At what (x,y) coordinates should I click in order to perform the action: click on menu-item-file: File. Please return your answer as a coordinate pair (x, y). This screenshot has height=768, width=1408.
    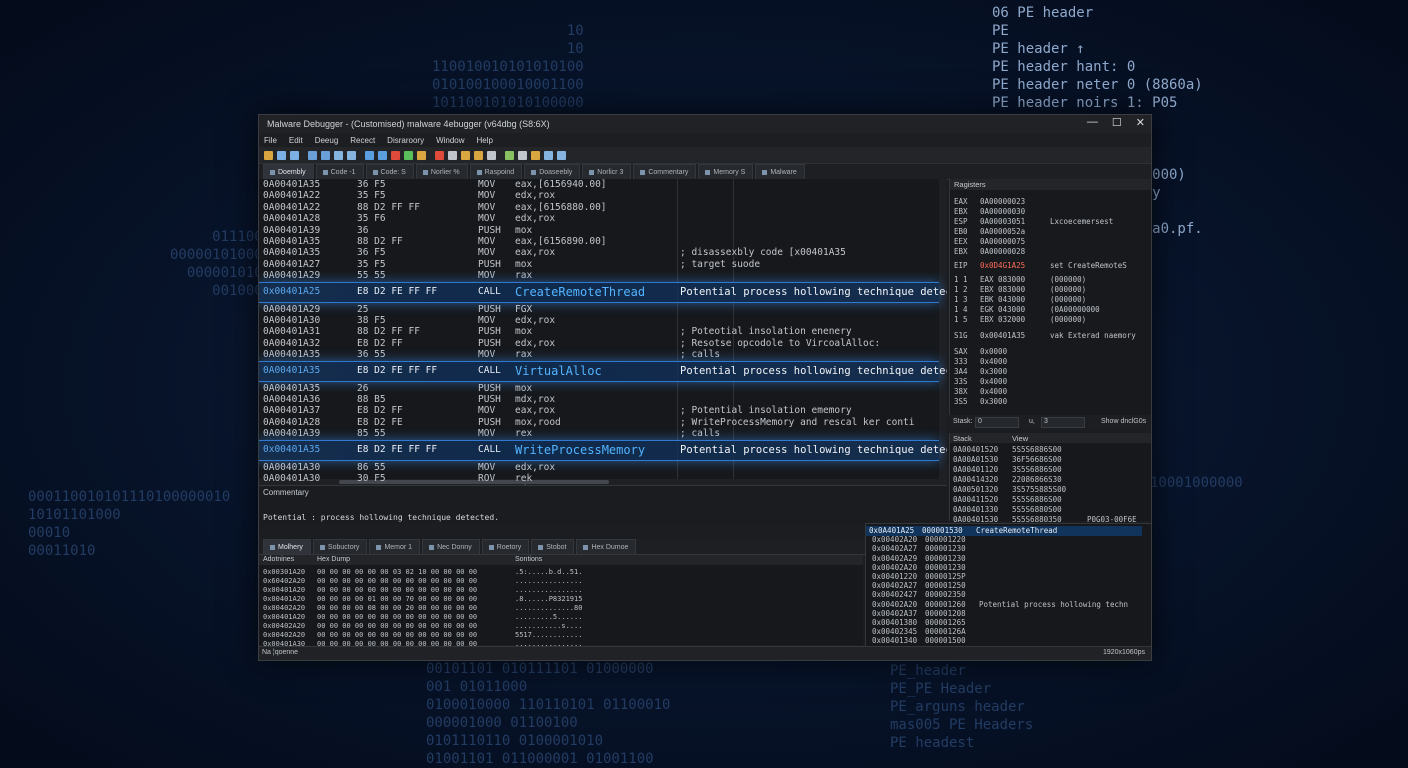
    Looking at the image, I should click on (270, 140).